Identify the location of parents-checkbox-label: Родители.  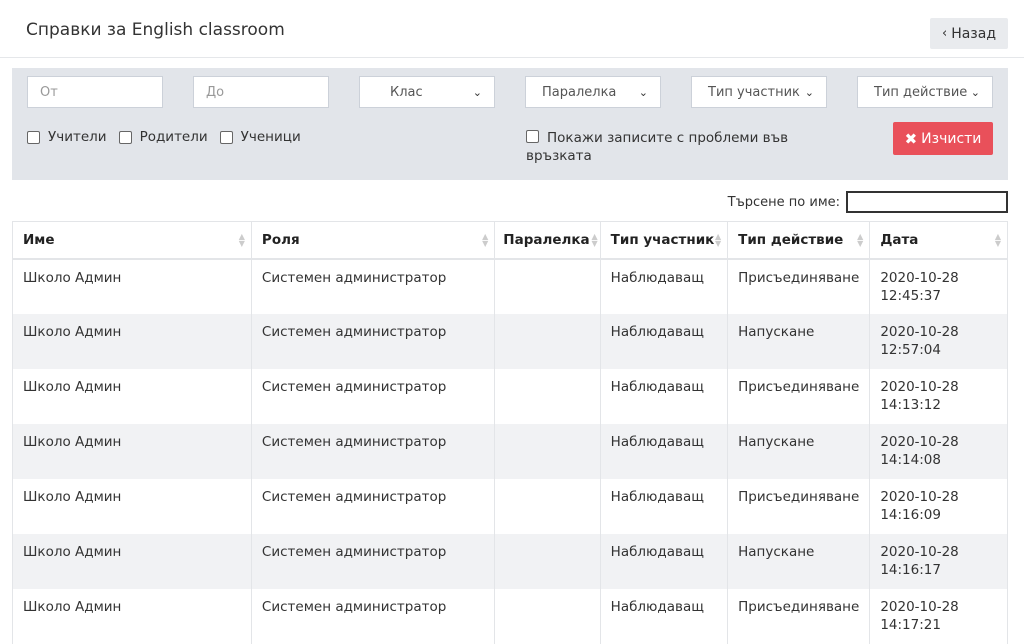
(173, 137).